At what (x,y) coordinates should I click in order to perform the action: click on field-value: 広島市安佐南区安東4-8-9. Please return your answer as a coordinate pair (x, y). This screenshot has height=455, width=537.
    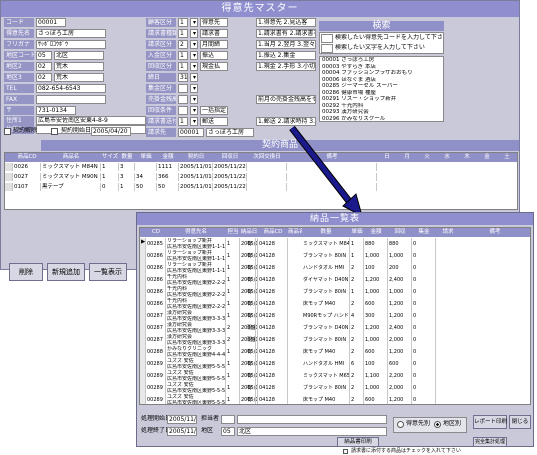
    Looking at the image, I should click on (91, 120).